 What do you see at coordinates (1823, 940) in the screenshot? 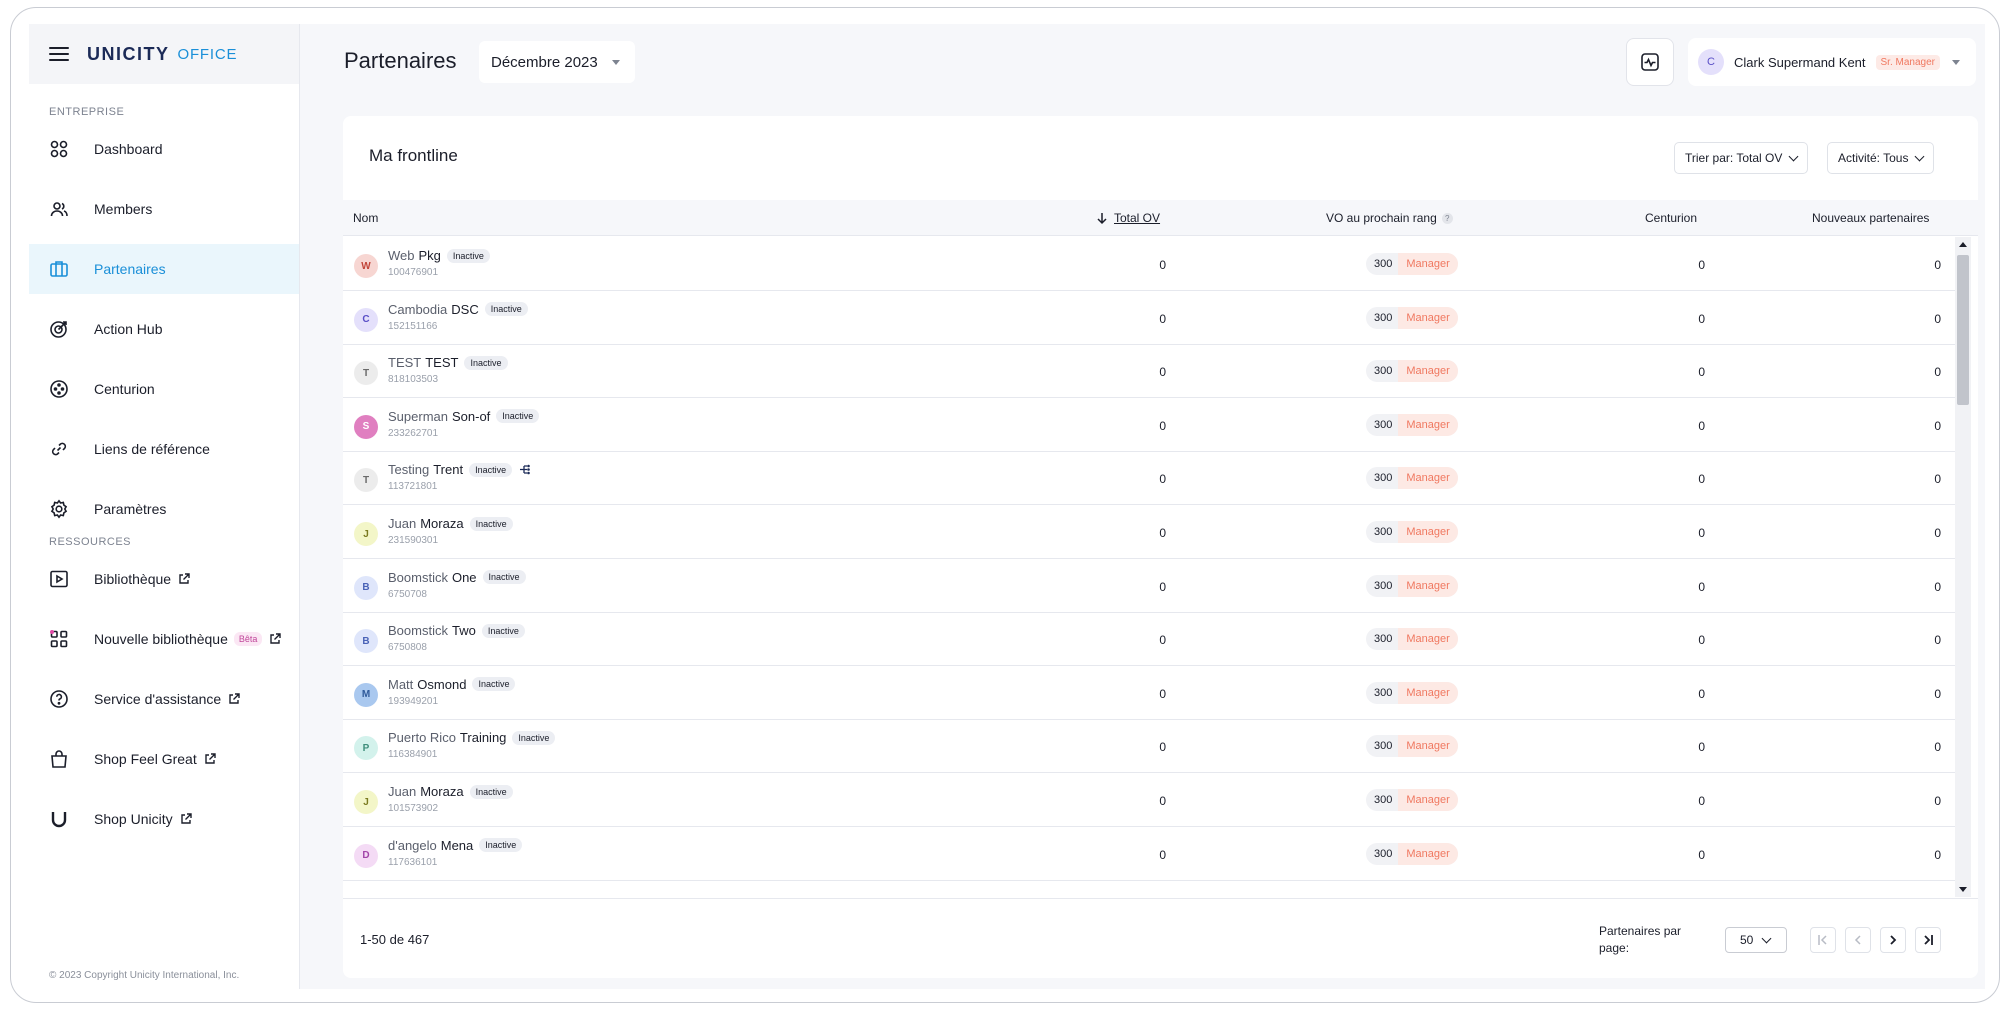
I see `first-page-button` at bounding box center [1823, 940].